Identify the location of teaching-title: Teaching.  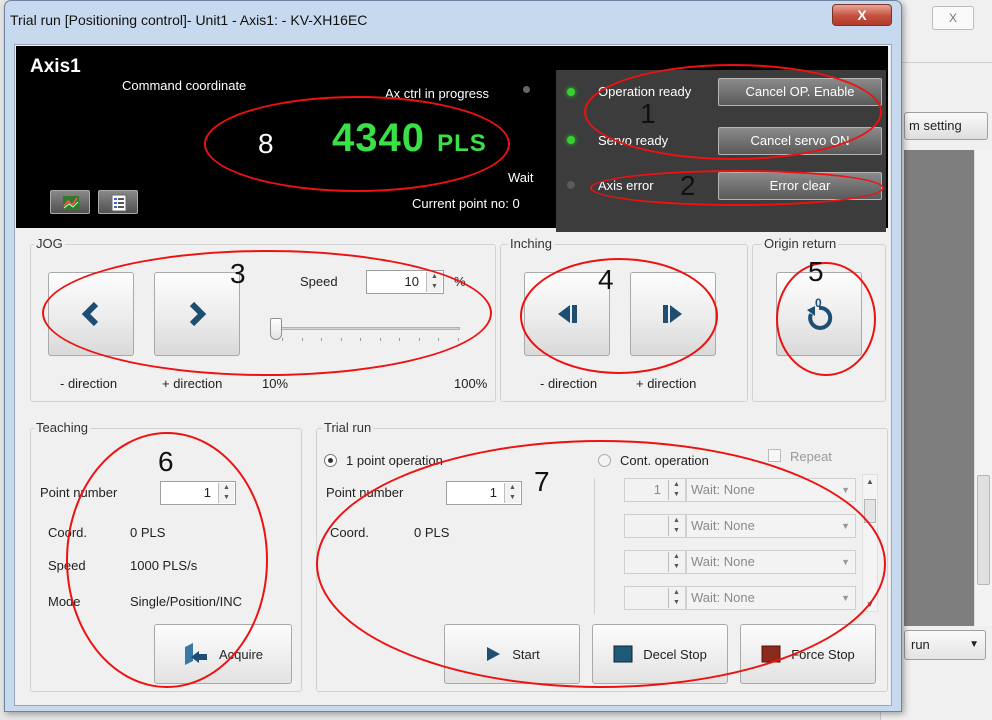
(62, 427).